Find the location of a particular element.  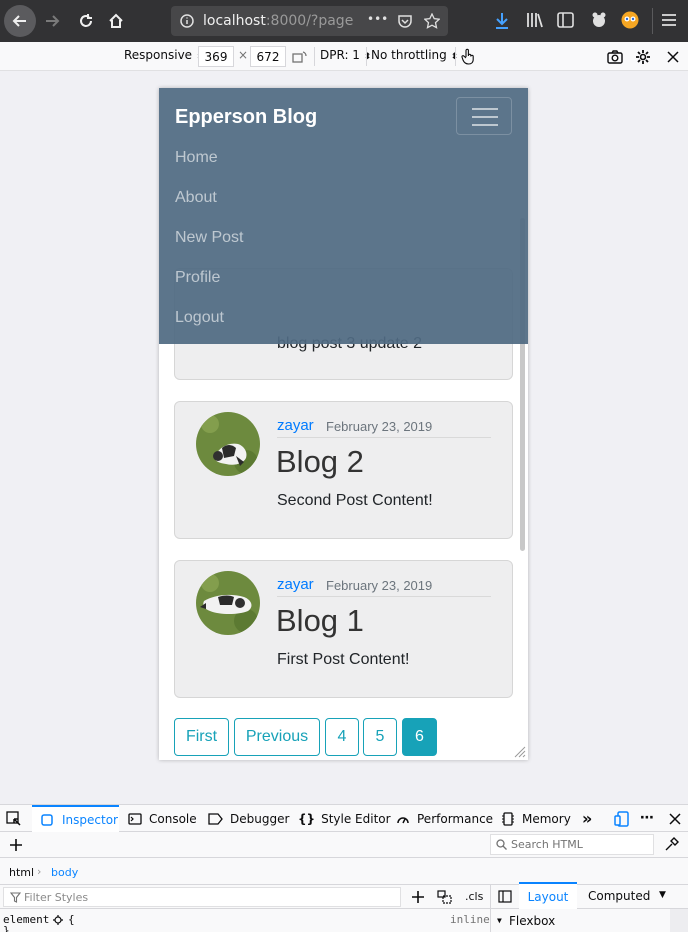

pagination-first-button: First is located at coordinates (201, 737).